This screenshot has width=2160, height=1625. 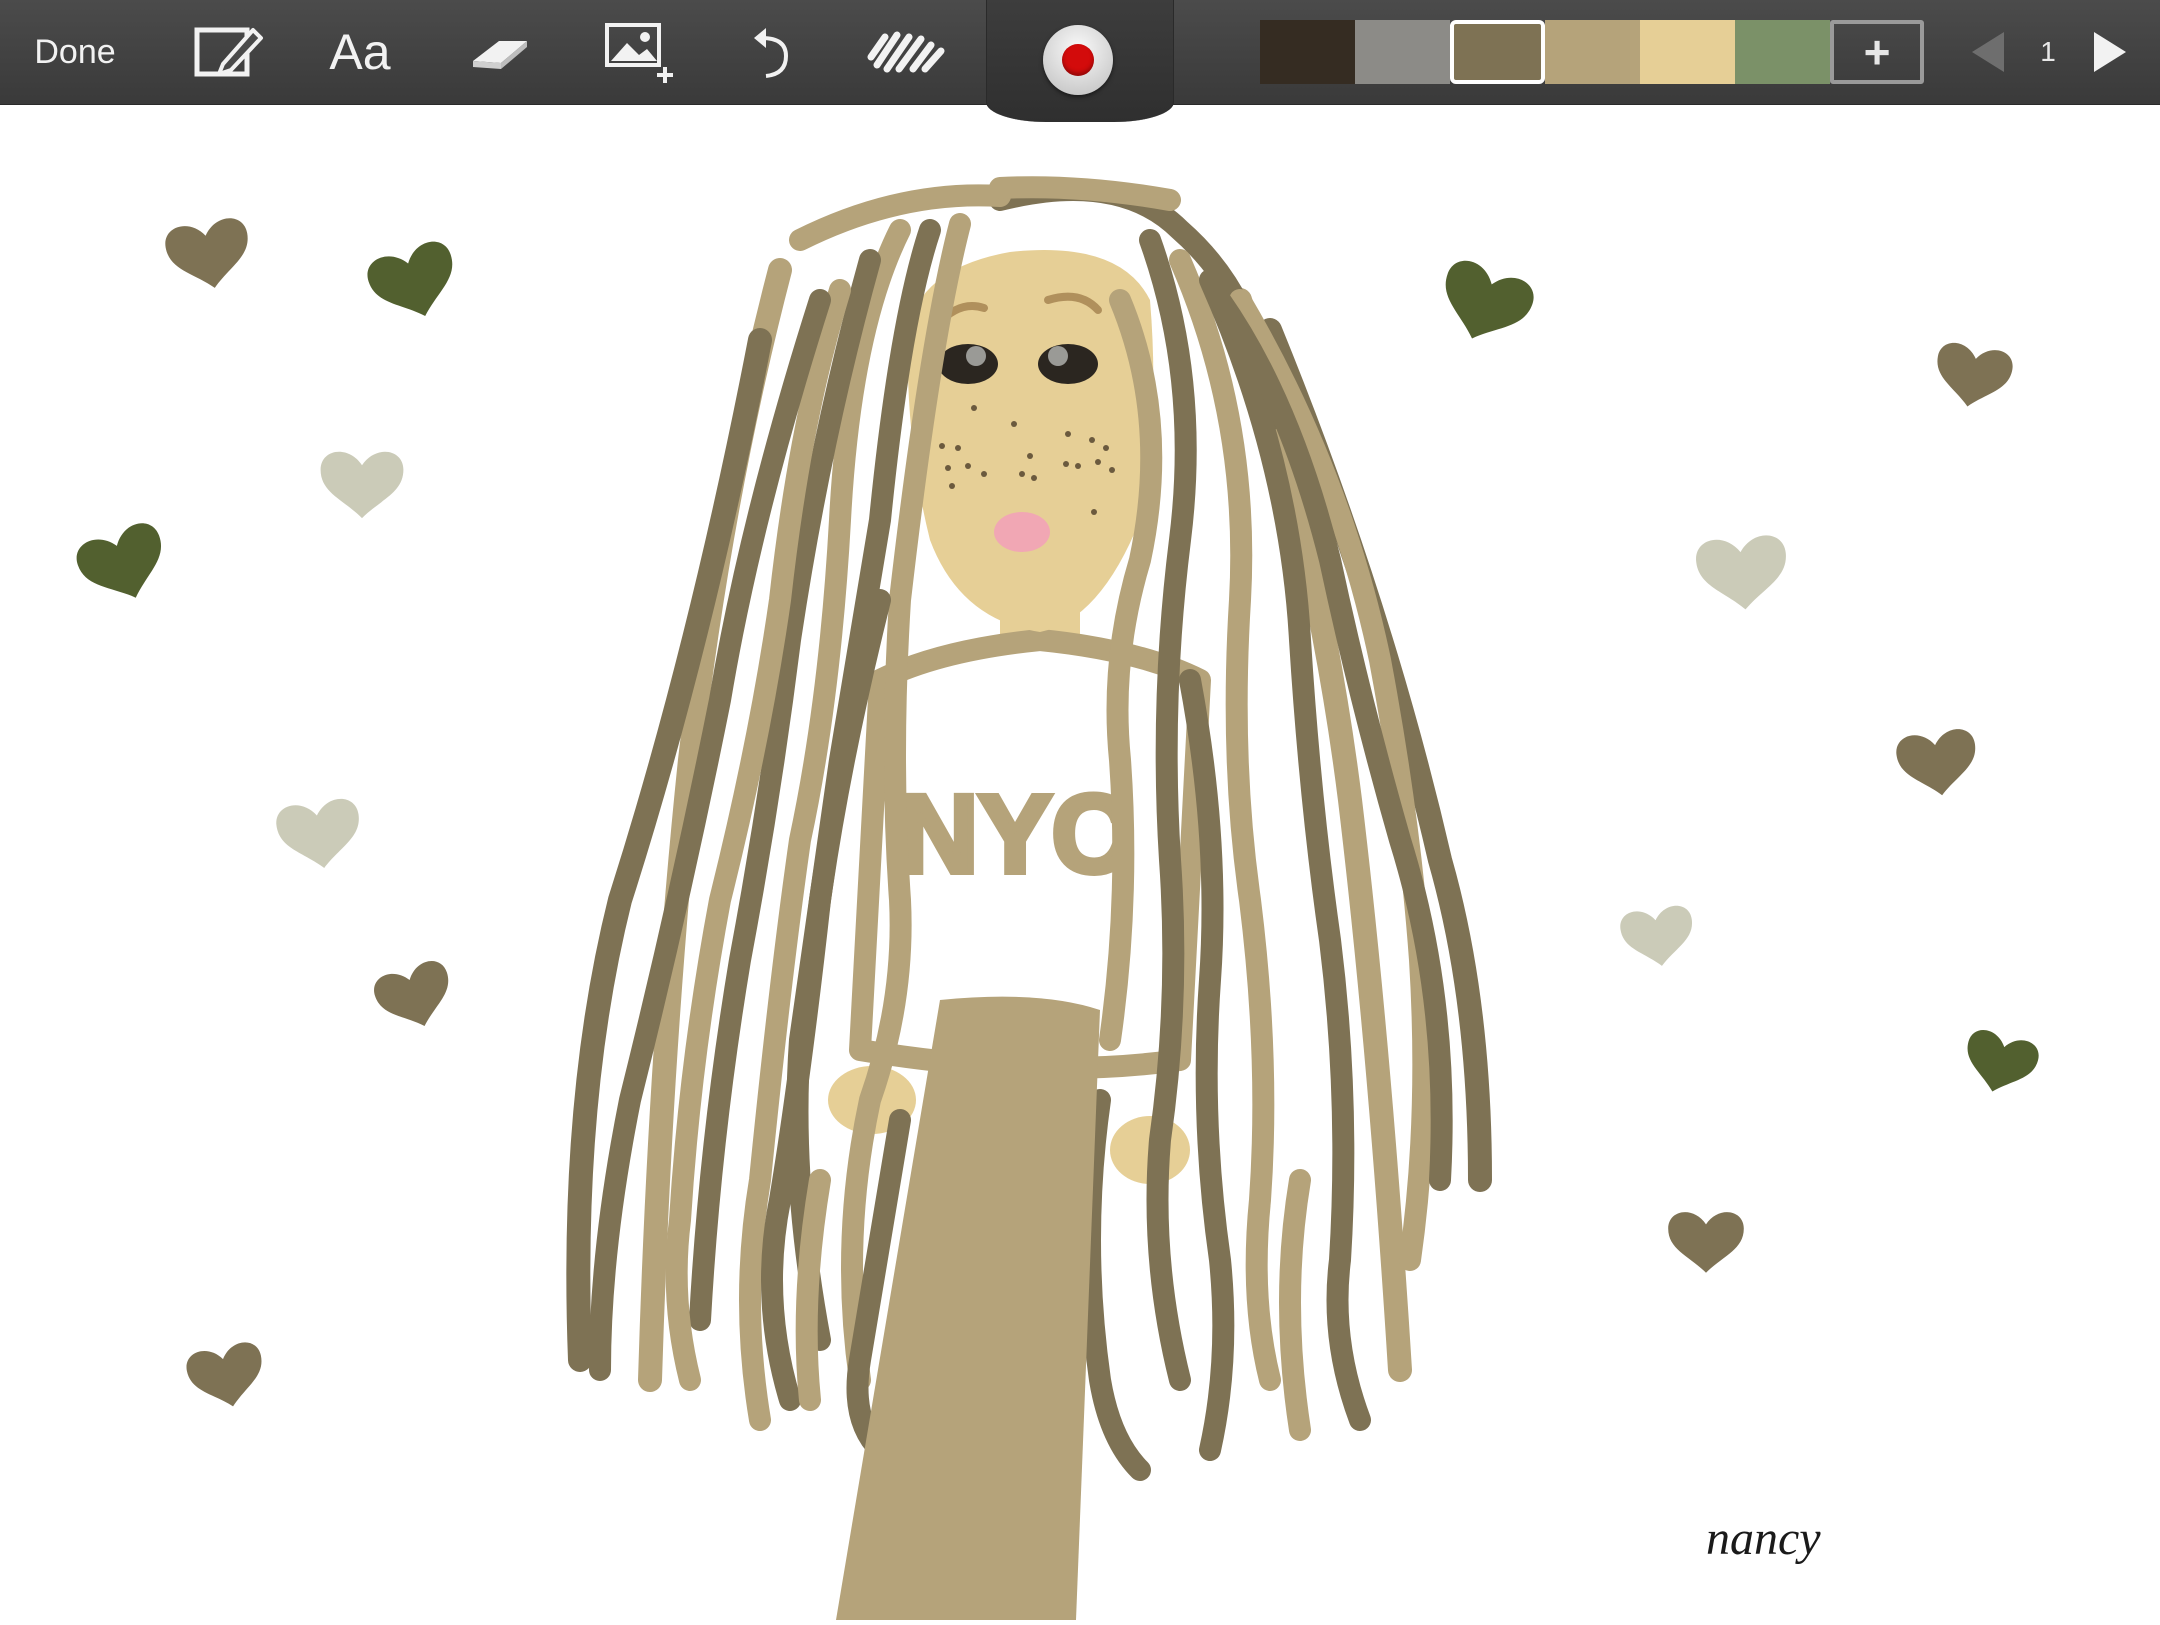 What do you see at coordinates (75, 52) in the screenshot?
I see `done-button: Done` at bounding box center [75, 52].